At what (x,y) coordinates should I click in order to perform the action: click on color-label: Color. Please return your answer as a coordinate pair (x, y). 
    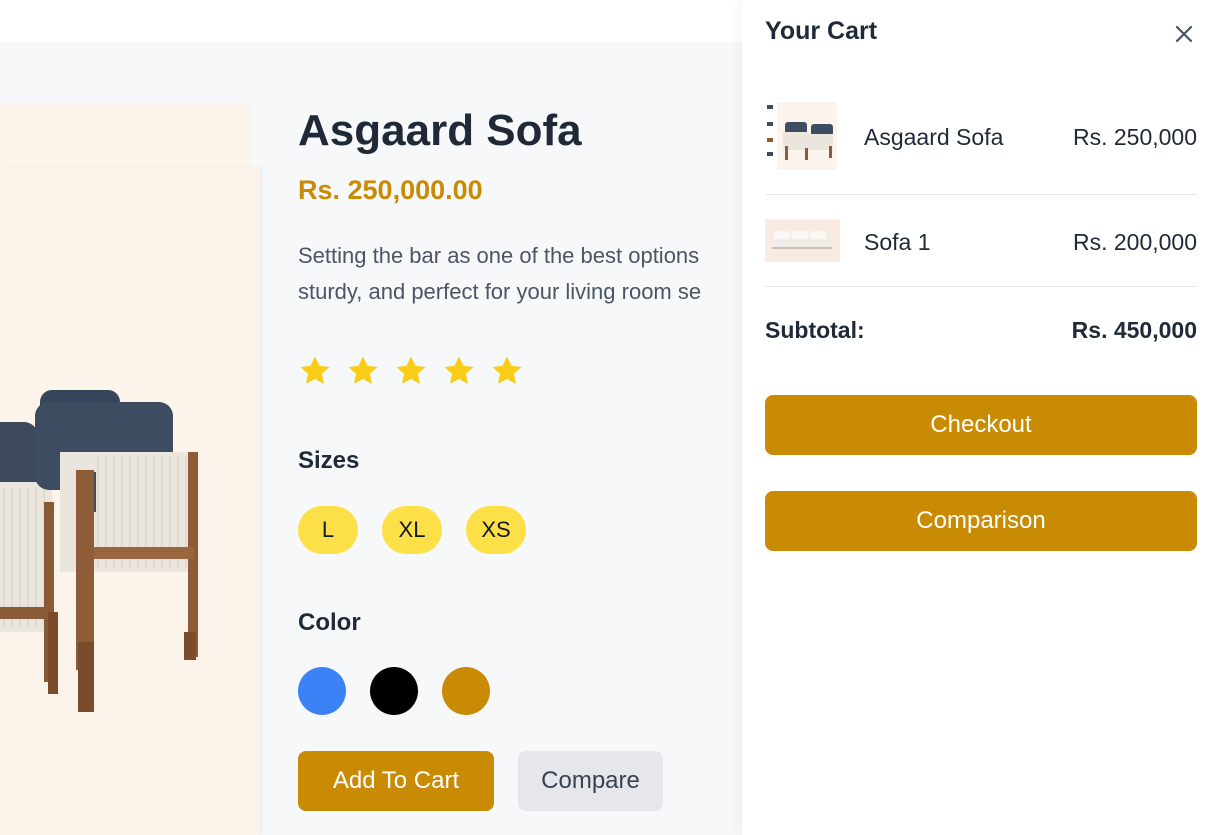
    Looking at the image, I should click on (329, 622).